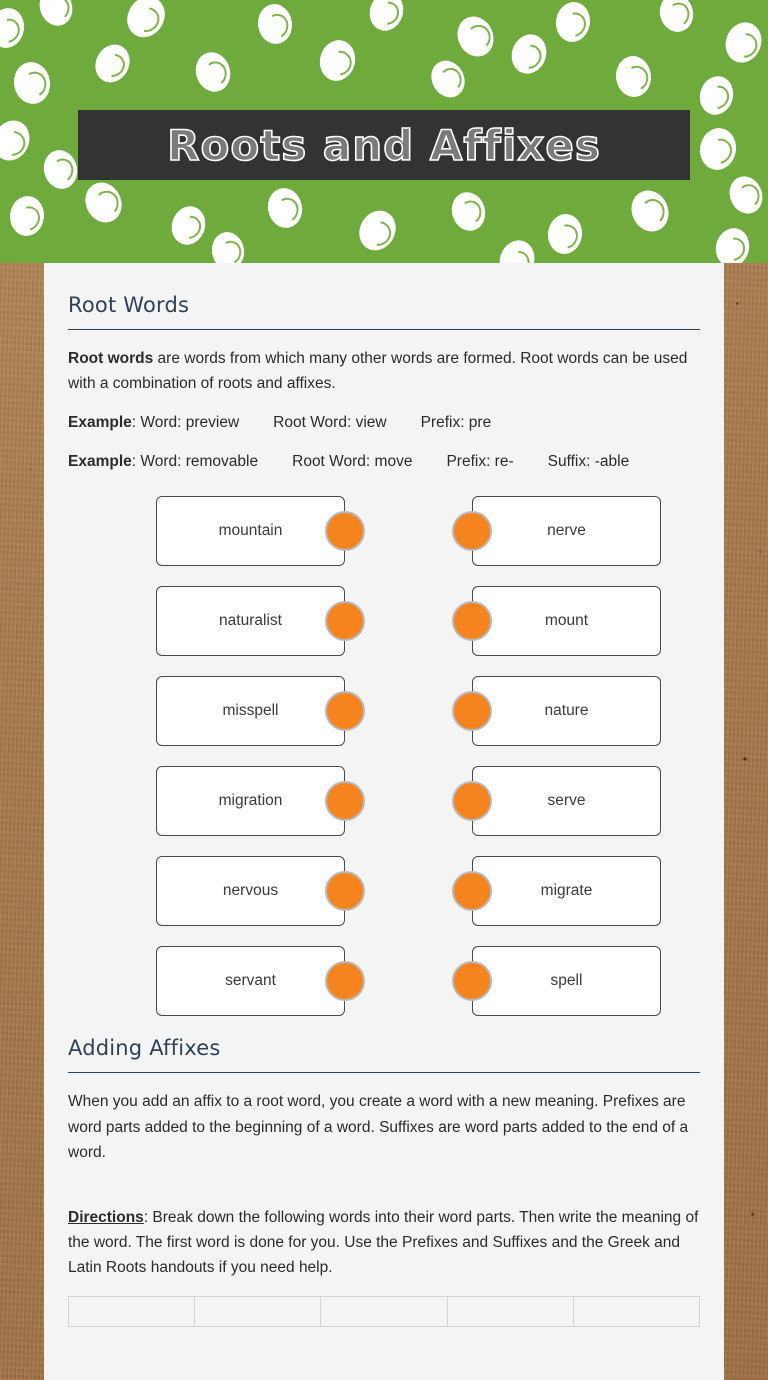 The width and height of the screenshot is (768, 1380). Describe the element at coordinates (330, 423) in the screenshot. I see `example-1-root: Root Word: view` at that location.